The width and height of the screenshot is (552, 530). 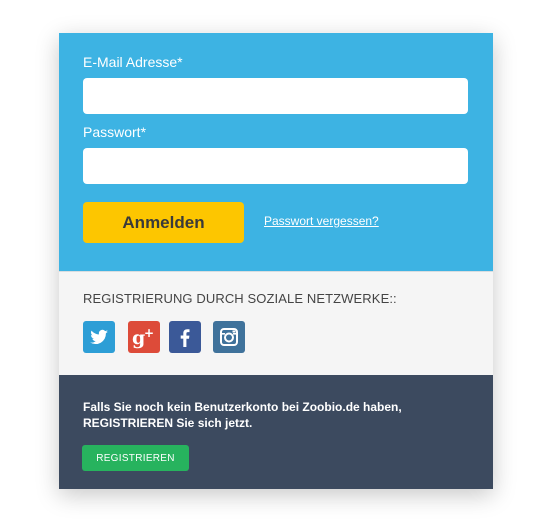 What do you see at coordinates (115, 132) in the screenshot?
I see `password-label: Passwort*` at bounding box center [115, 132].